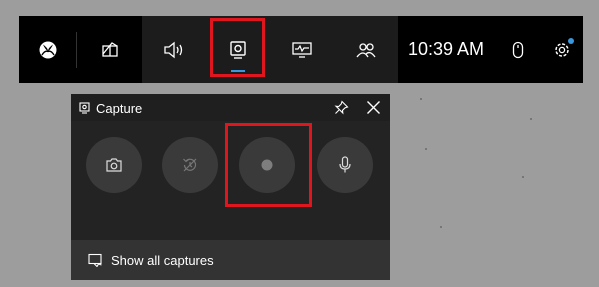 This screenshot has width=599, height=287. I want to click on xbox-button, so click(47, 49).